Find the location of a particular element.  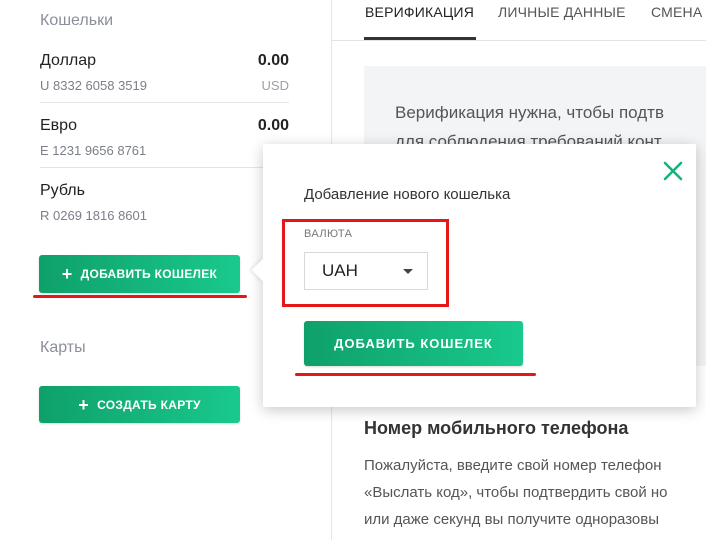

wallet-name: Рубль is located at coordinates (62, 190).